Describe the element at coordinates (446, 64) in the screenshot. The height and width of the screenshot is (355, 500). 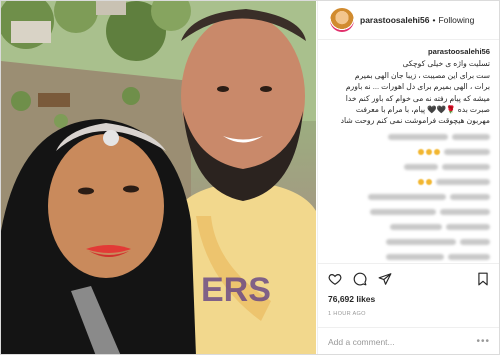
I see `caption-line: تسلیت واژه ی خیلی کوچکی` at that location.